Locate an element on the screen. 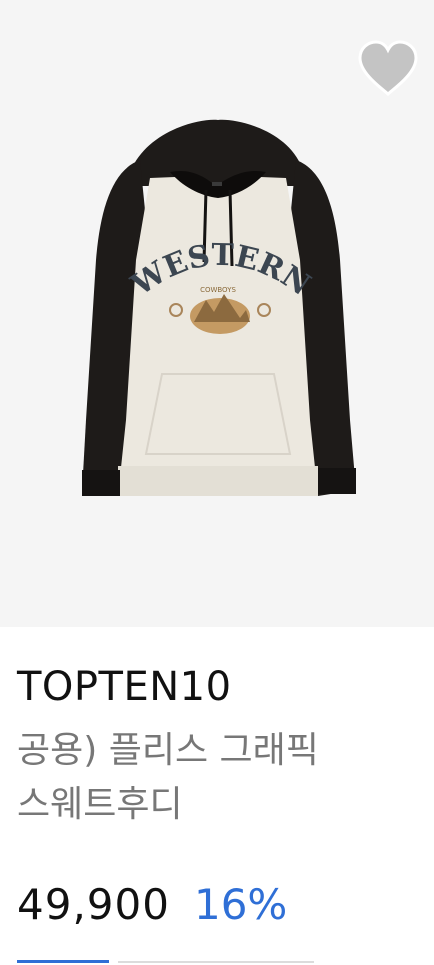 Image resolution: width=434 pixels, height=965 pixels. price-row: 49,900 16% is located at coordinates (152, 905).